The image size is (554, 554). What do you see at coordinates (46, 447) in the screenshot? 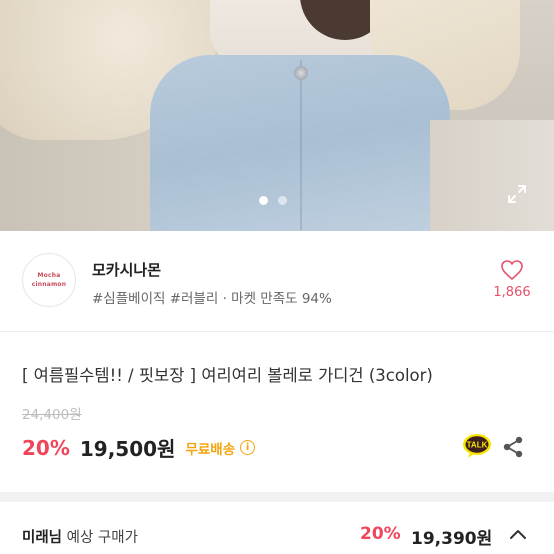
I see `discount-rate: 20%` at bounding box center [46, 447].